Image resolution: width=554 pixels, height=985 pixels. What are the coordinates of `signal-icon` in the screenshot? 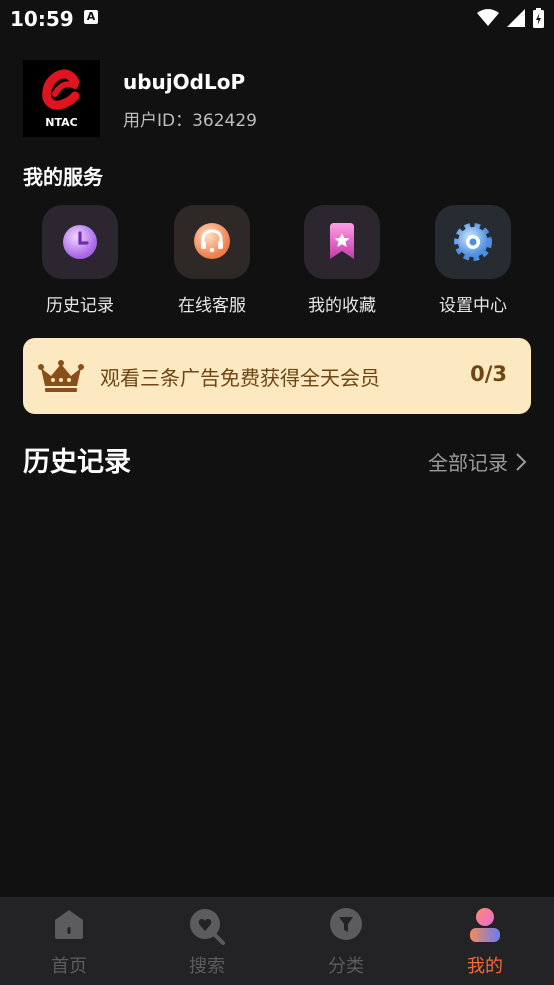 It's located at (516, 18).